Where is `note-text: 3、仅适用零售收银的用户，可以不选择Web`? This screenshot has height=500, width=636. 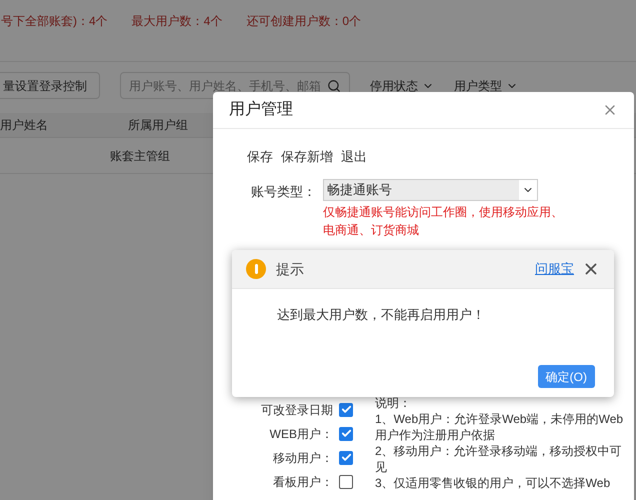
note-text: 3、仅适用零售收银的用户，可以不选择Web is located at coordinates (493, 482).